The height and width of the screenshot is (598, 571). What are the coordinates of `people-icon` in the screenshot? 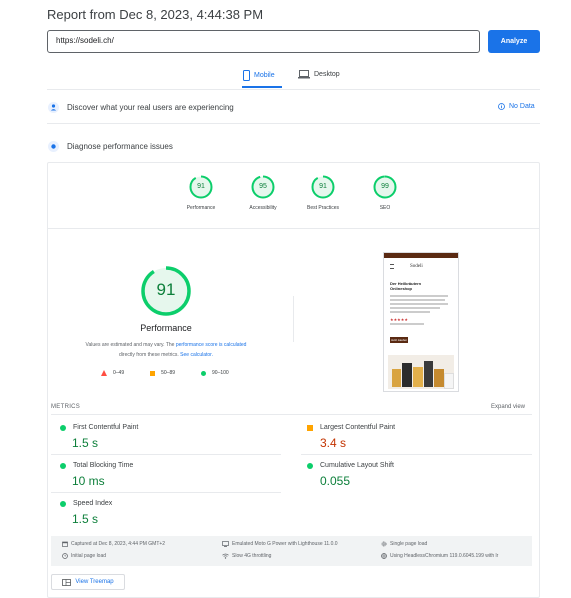 It's located at (53, 107).